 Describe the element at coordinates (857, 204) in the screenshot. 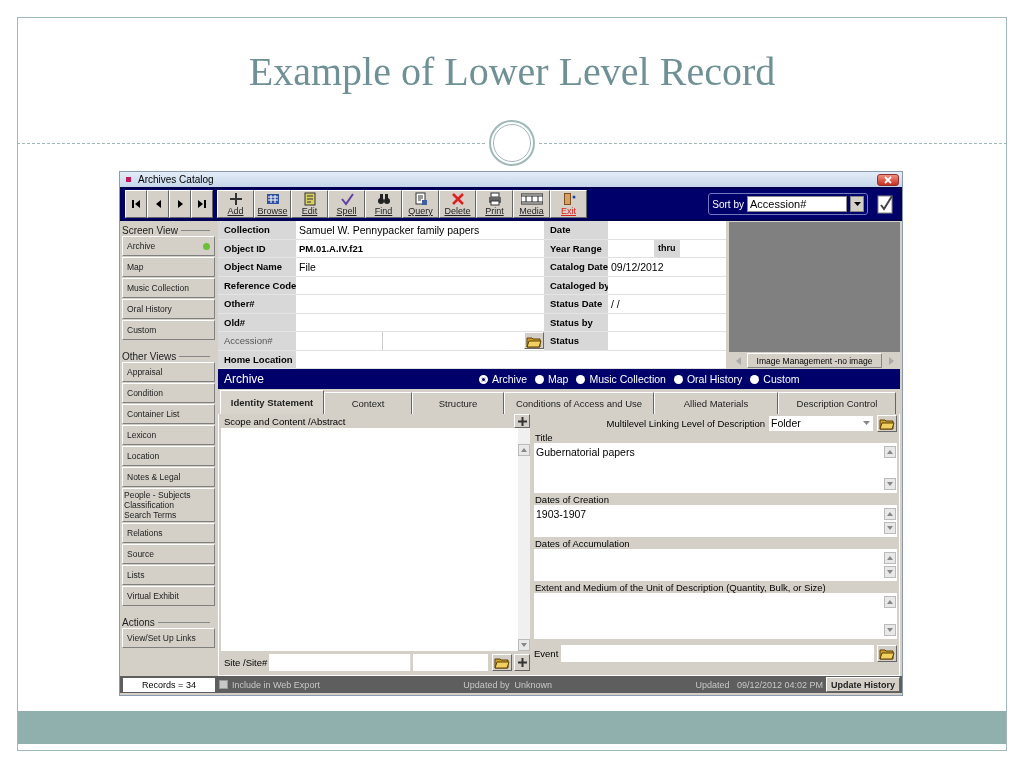

I see `dropdown-button` at that location.